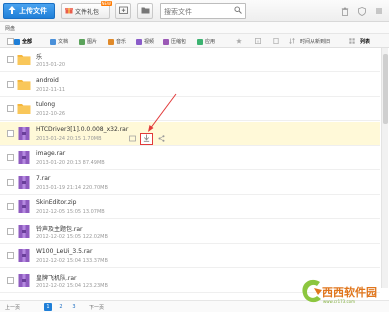  I want to click on select-all-checkbox, so click(10, 41).